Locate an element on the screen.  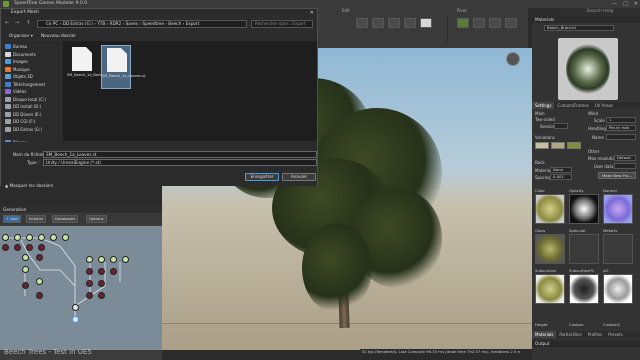
up-arrow-icon: ↑ is located at coordinates (28, 23).